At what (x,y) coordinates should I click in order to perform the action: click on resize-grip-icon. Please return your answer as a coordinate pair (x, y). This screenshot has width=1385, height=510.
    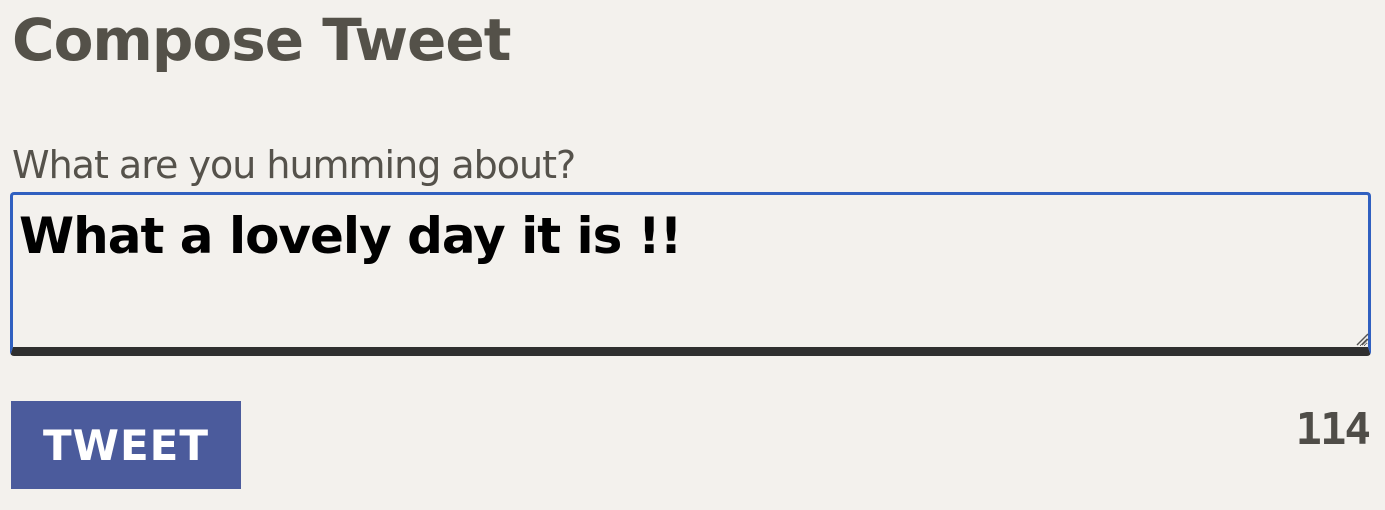
    Looking at the image, I should click on (1362, 339).